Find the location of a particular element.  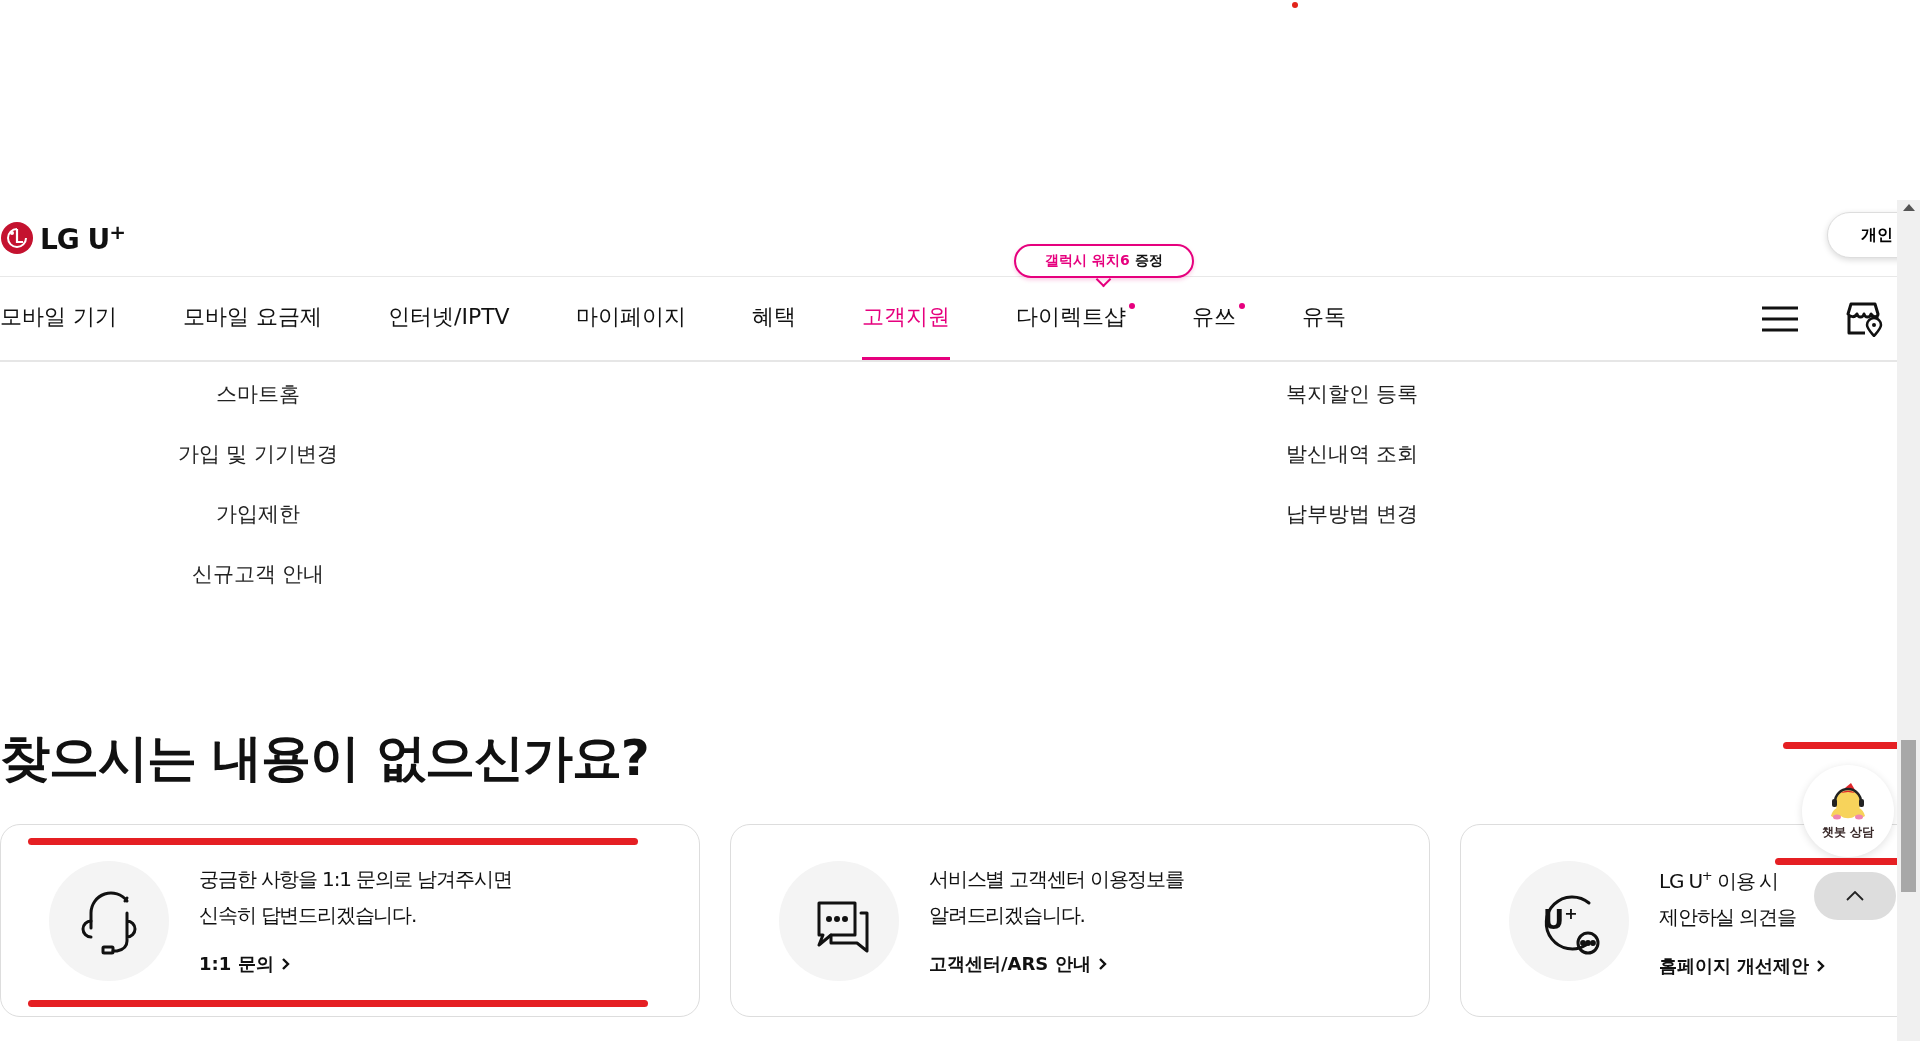

nav-tab: 고객지원 is located at coordinates (905, 318).